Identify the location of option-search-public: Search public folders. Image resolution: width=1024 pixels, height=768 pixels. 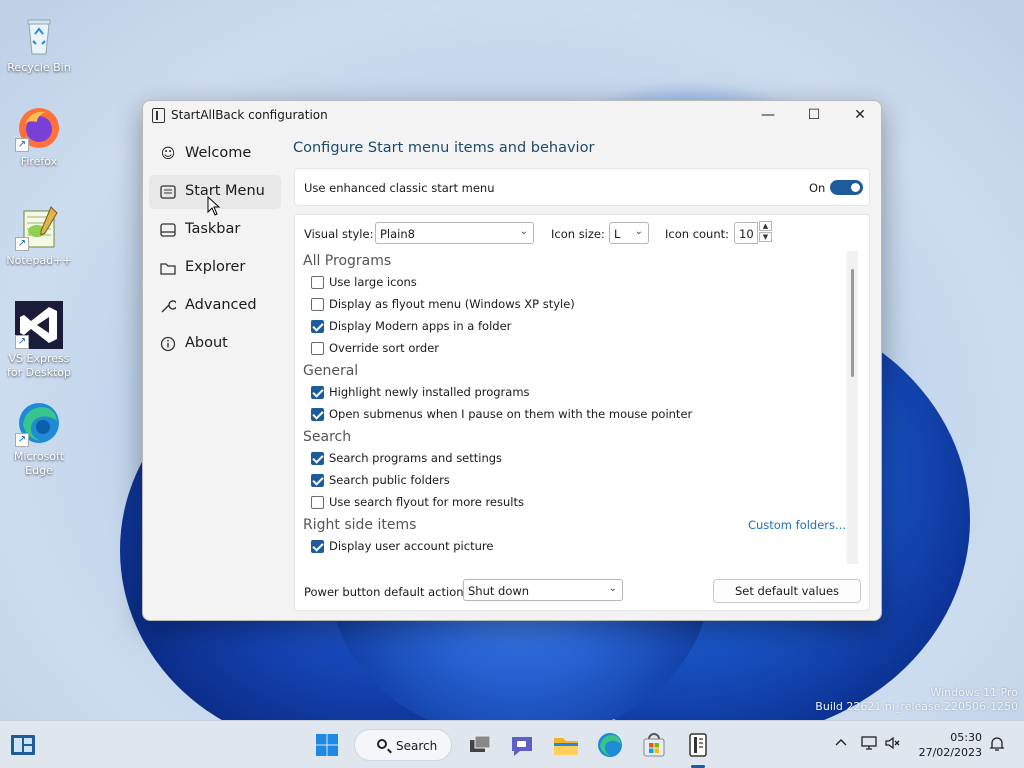
(578, 481).